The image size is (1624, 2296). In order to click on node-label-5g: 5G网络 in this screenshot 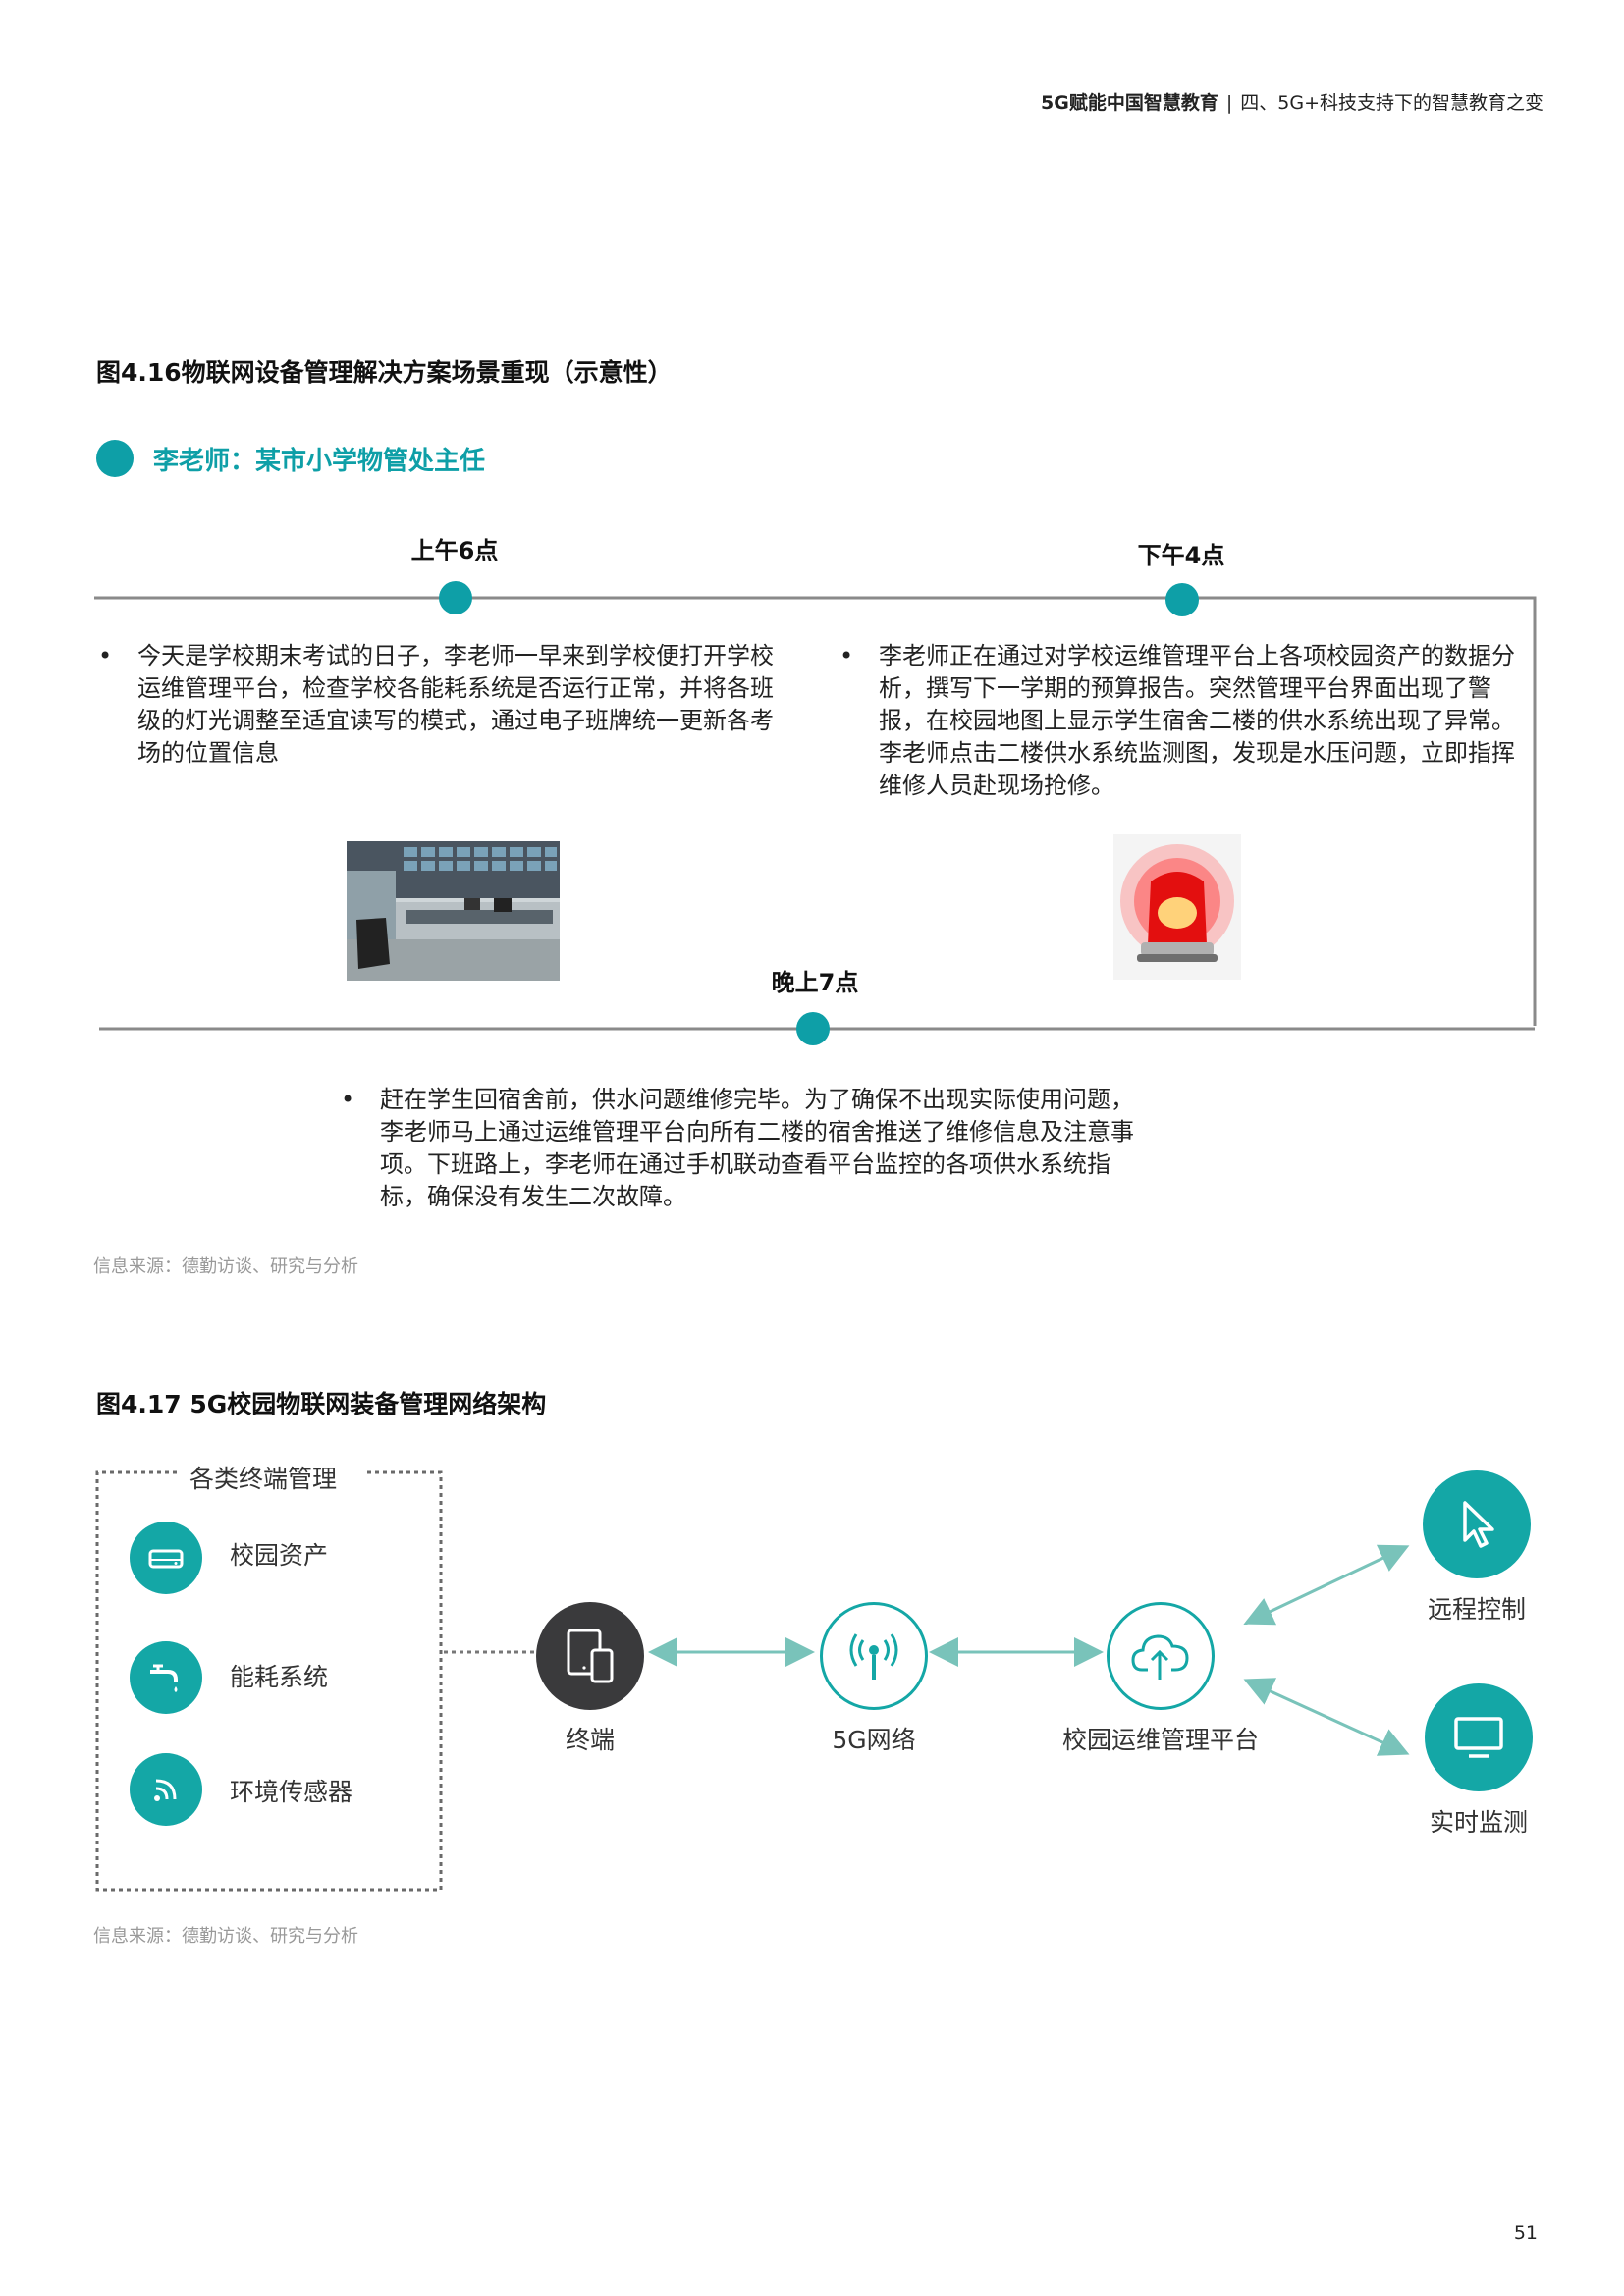, I will do `click(874, 1740)`.